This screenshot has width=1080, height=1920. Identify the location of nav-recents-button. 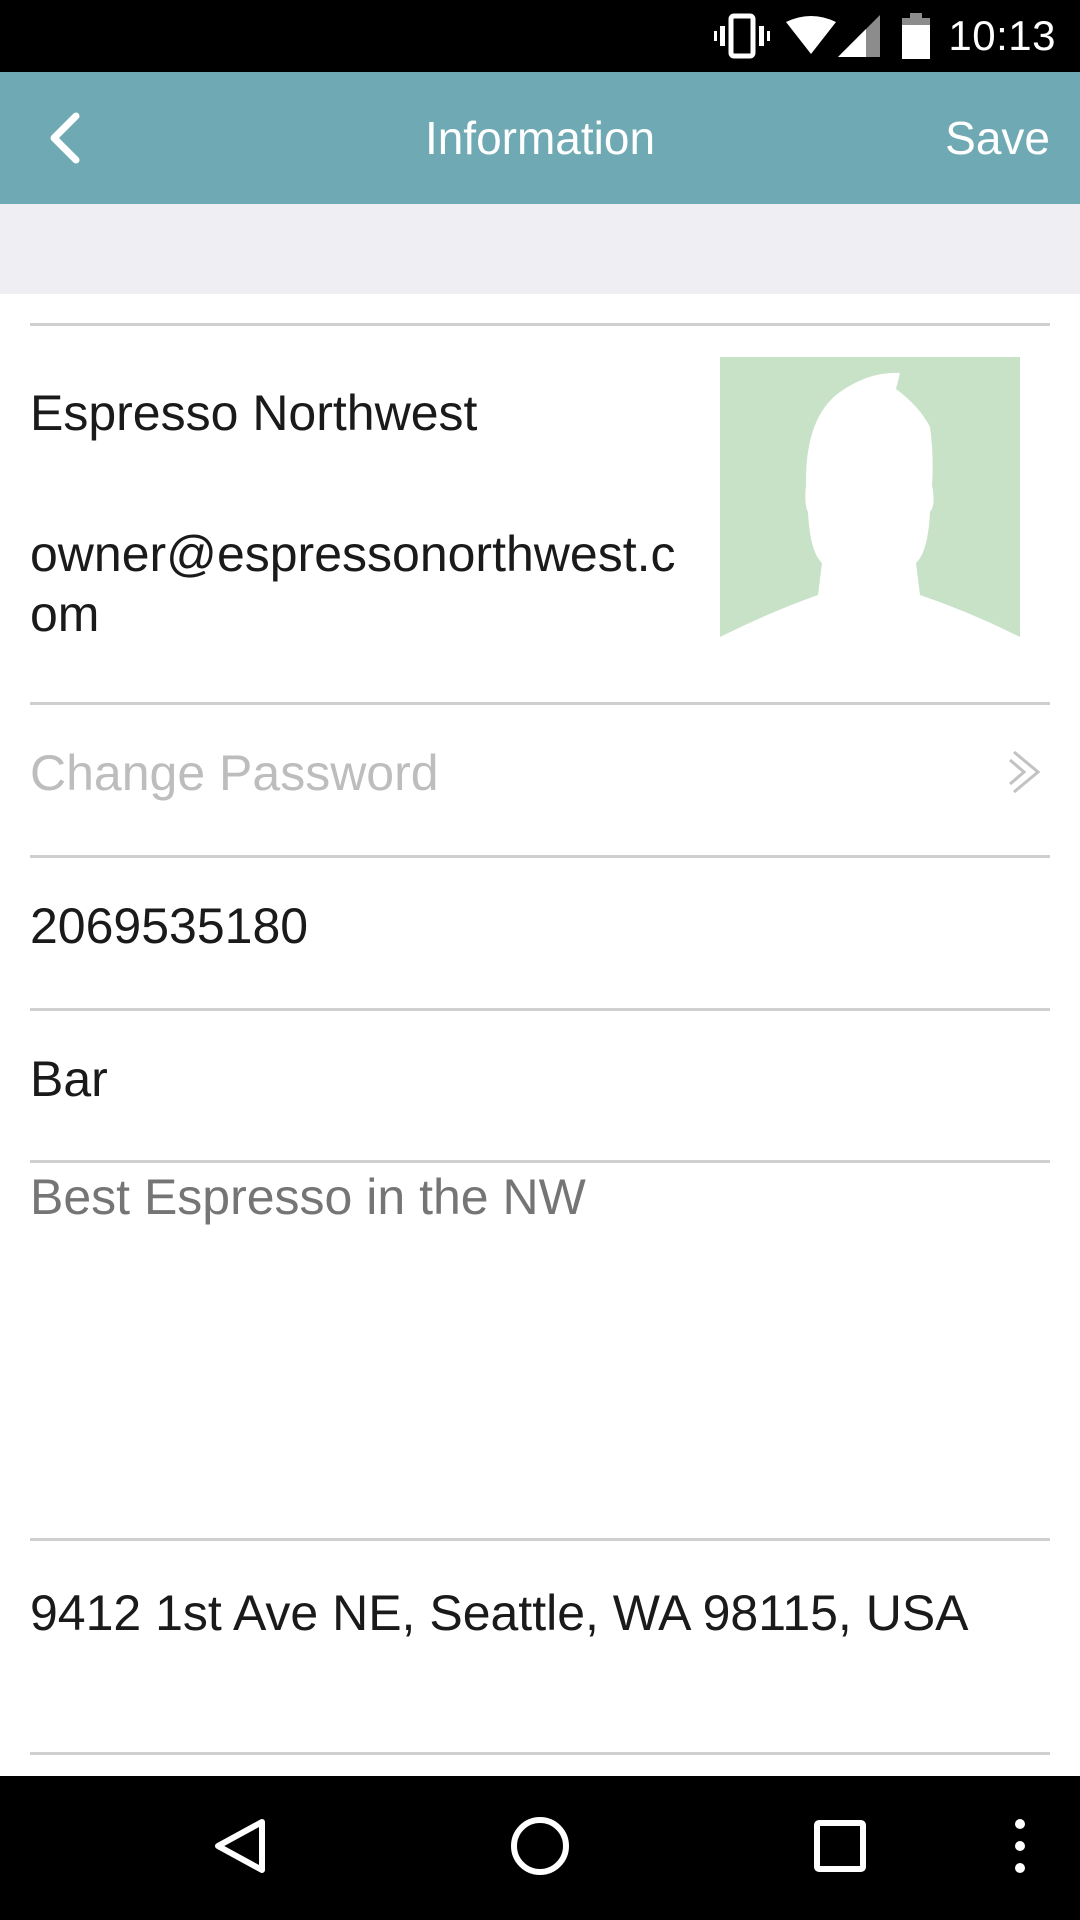
(840, 1848).